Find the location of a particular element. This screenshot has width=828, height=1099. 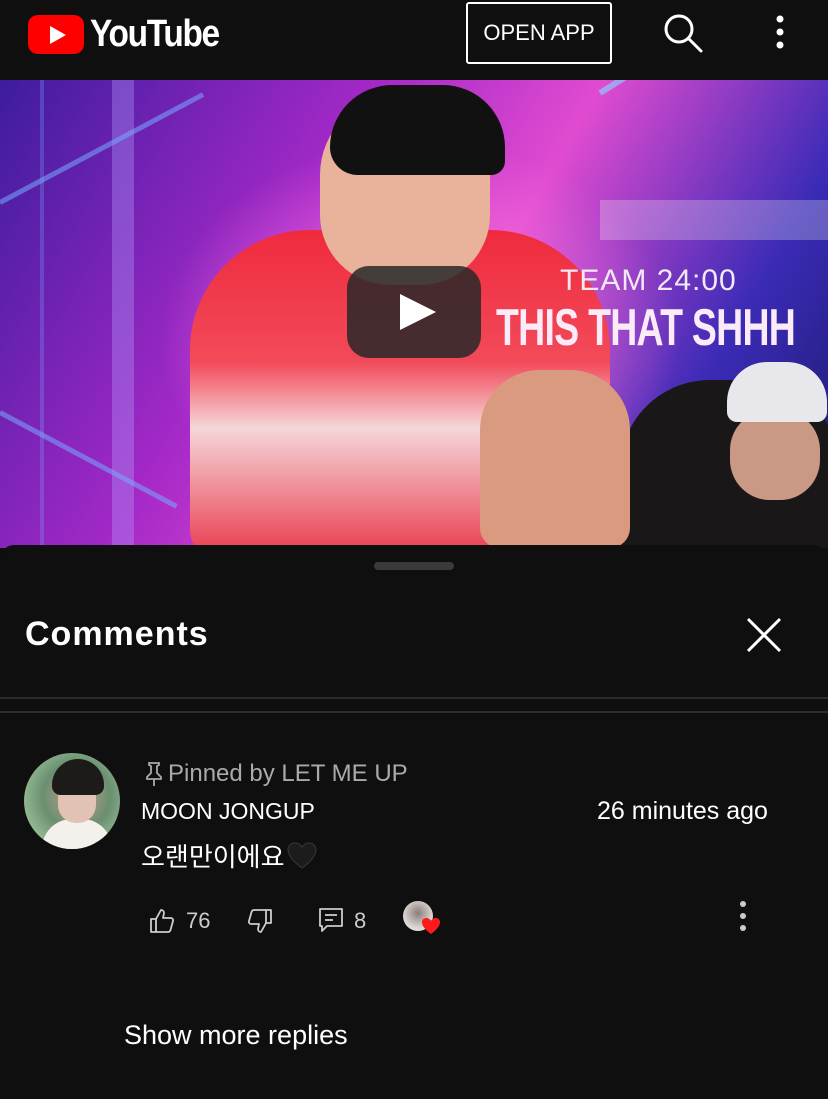

close-comments-button is located at coordinates (764, 635).